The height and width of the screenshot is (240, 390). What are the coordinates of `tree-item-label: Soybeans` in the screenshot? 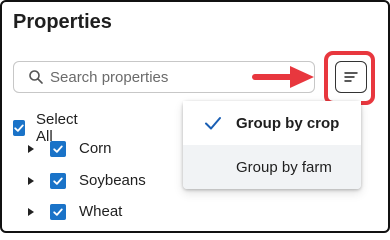 It's located at (112, 180).